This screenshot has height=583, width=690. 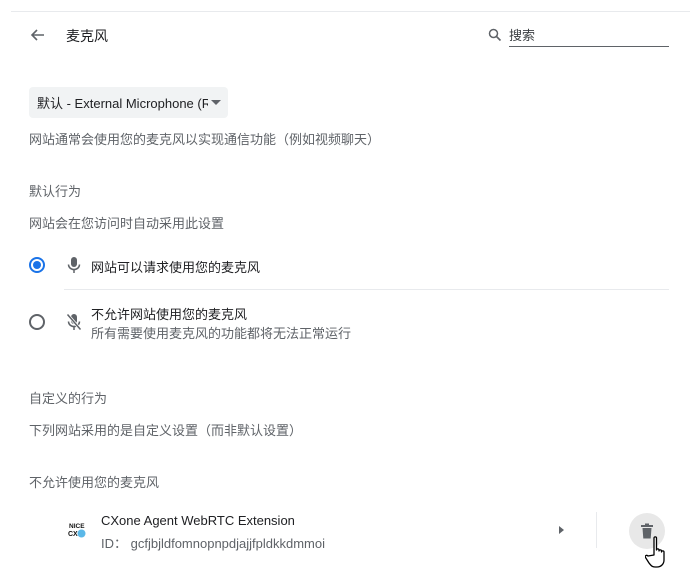 I want to click on nice-cxone-icon: NICE CX, so click(x=77, y=530).